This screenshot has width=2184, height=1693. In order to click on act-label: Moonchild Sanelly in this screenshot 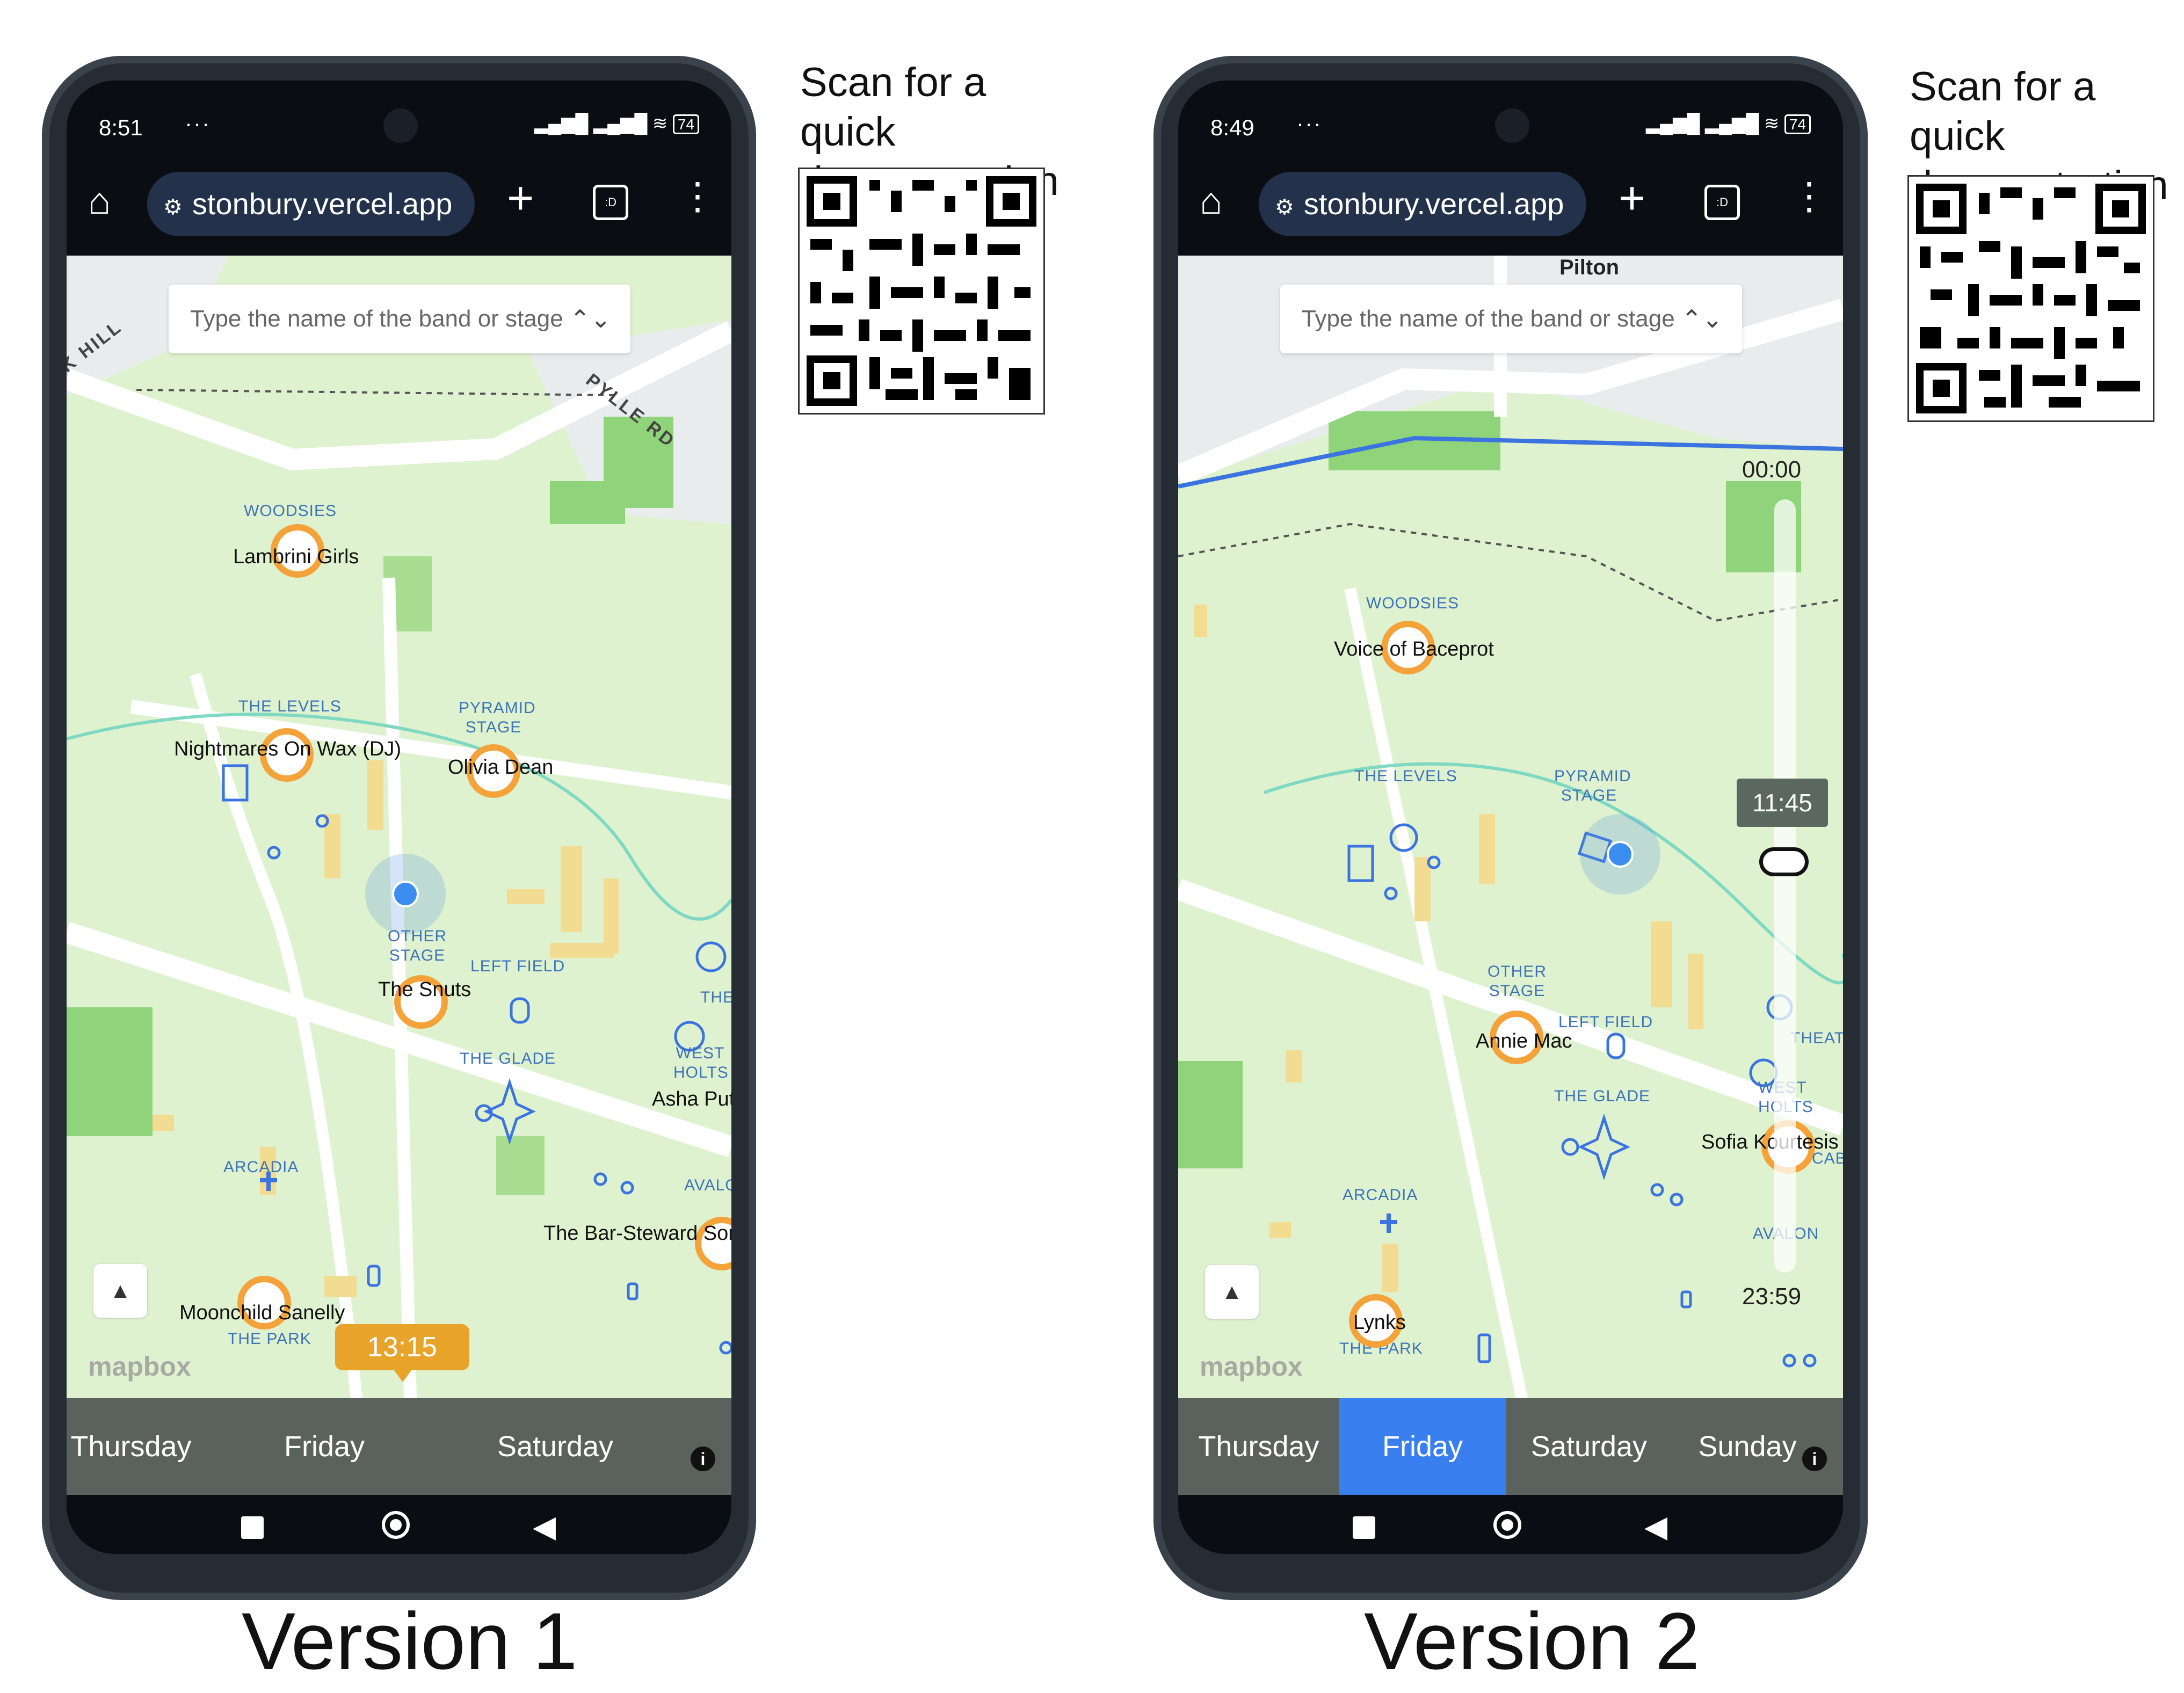, I will do `click(262, 1313)`.